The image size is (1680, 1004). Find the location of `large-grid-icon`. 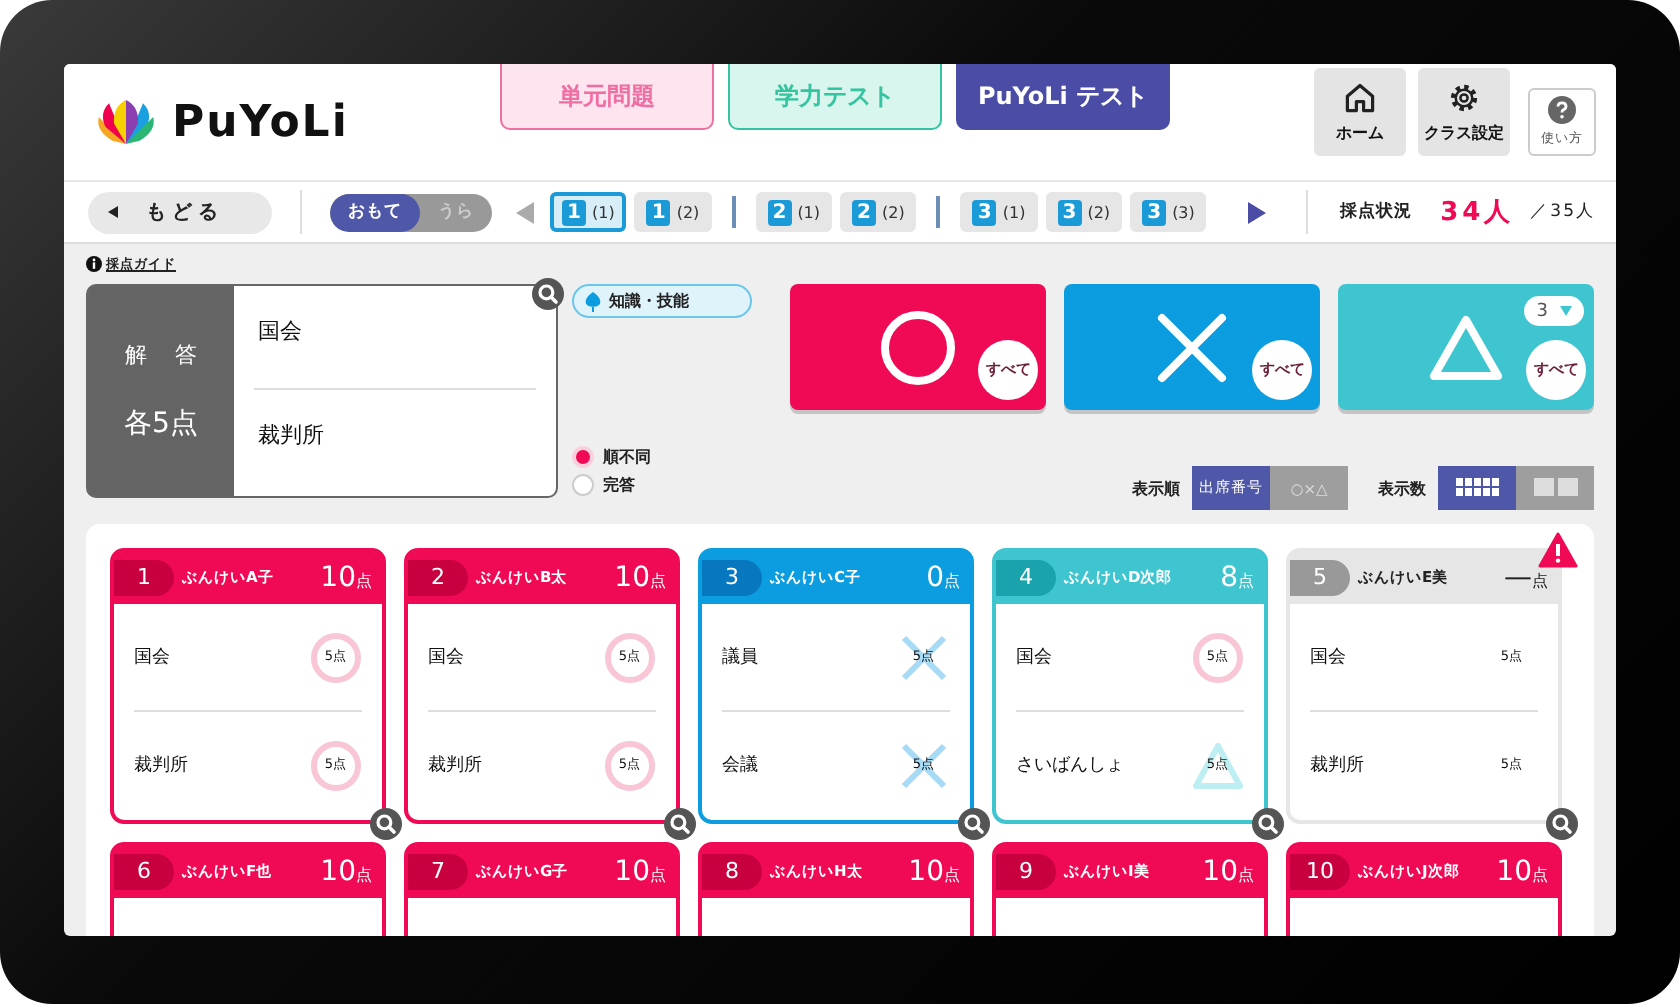

large-grid-icon is located at coordinates (1555, 486).